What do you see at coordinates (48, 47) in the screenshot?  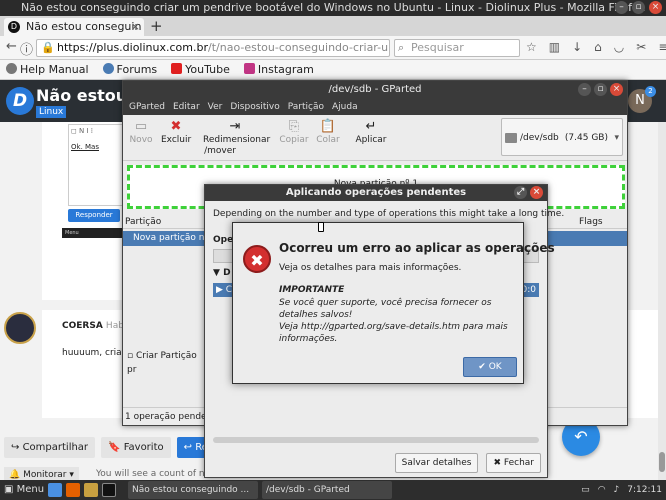 I see `lock-icon: 🔒` at bounding box center [48, 47].